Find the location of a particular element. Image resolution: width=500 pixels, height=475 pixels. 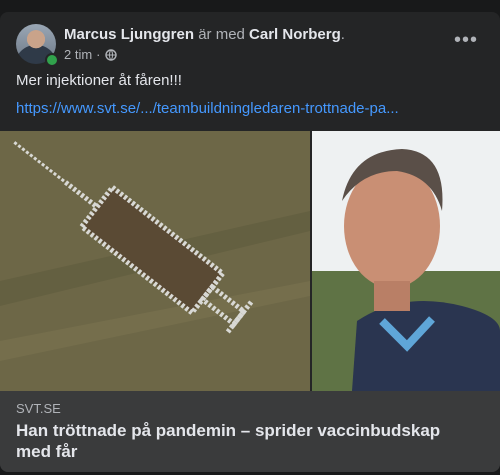

post-timestamp: 2 tim is located at coordinates (78, 54).